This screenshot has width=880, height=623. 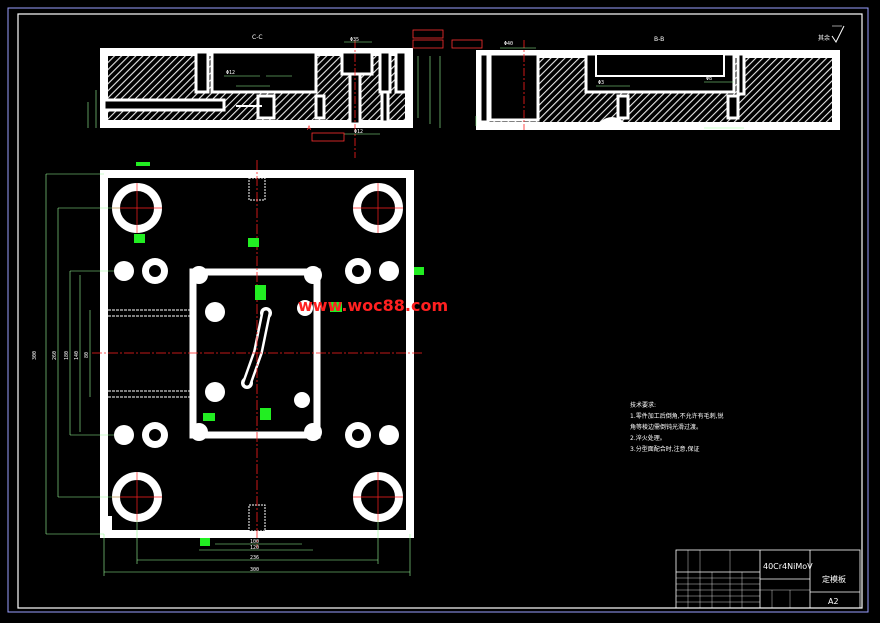 I want to click on section-label-b: B-B, so click(x=659, y=39).